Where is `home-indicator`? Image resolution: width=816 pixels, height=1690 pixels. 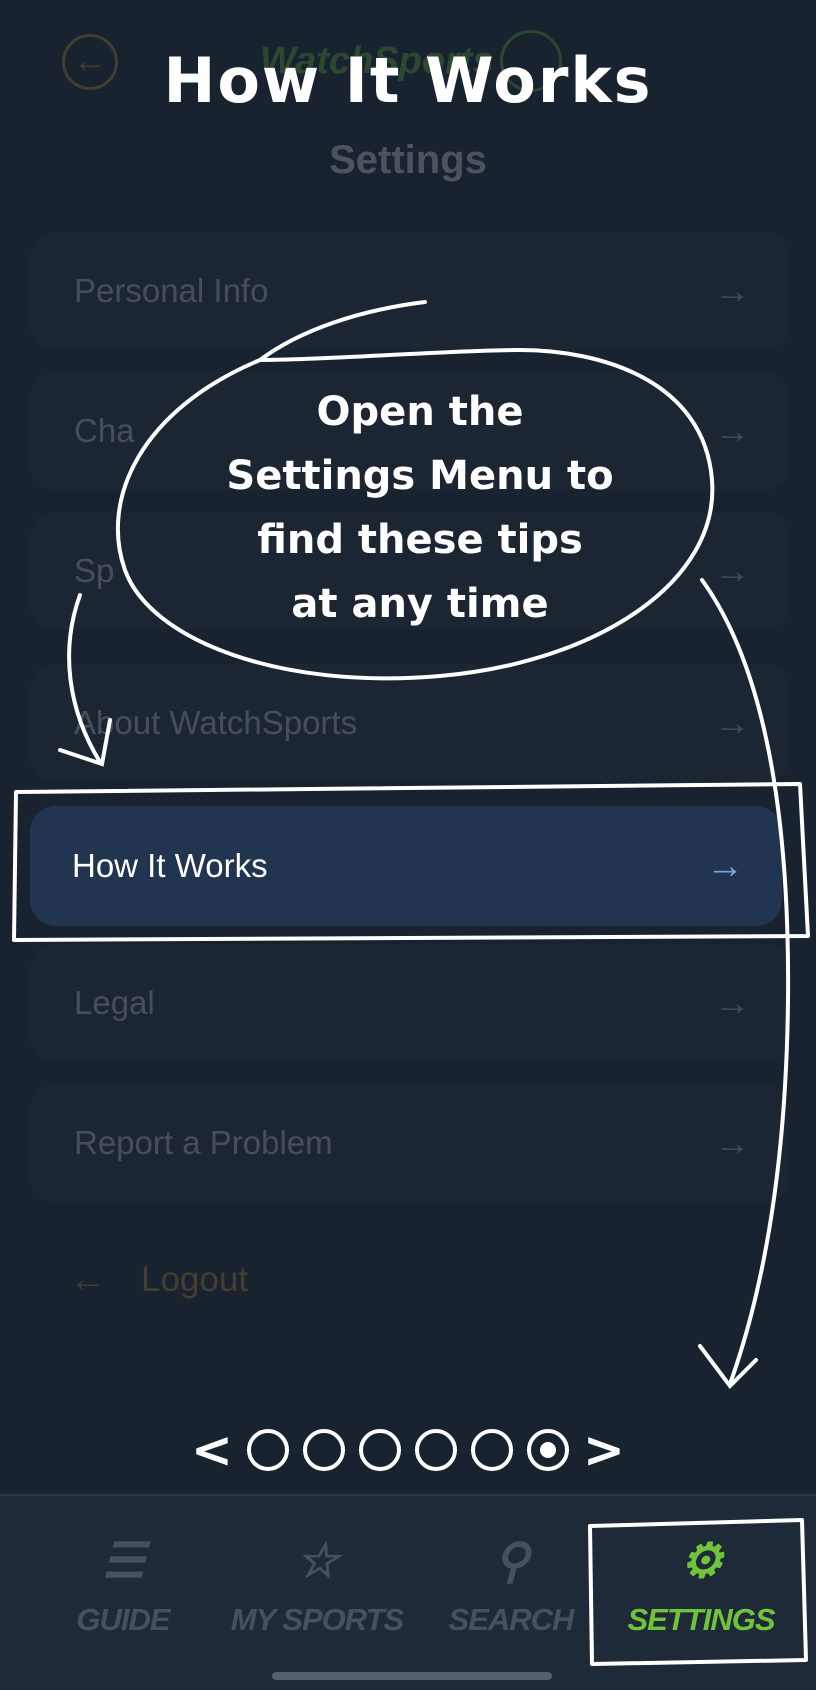 home-indicator is located at coordinates (412, 1676).